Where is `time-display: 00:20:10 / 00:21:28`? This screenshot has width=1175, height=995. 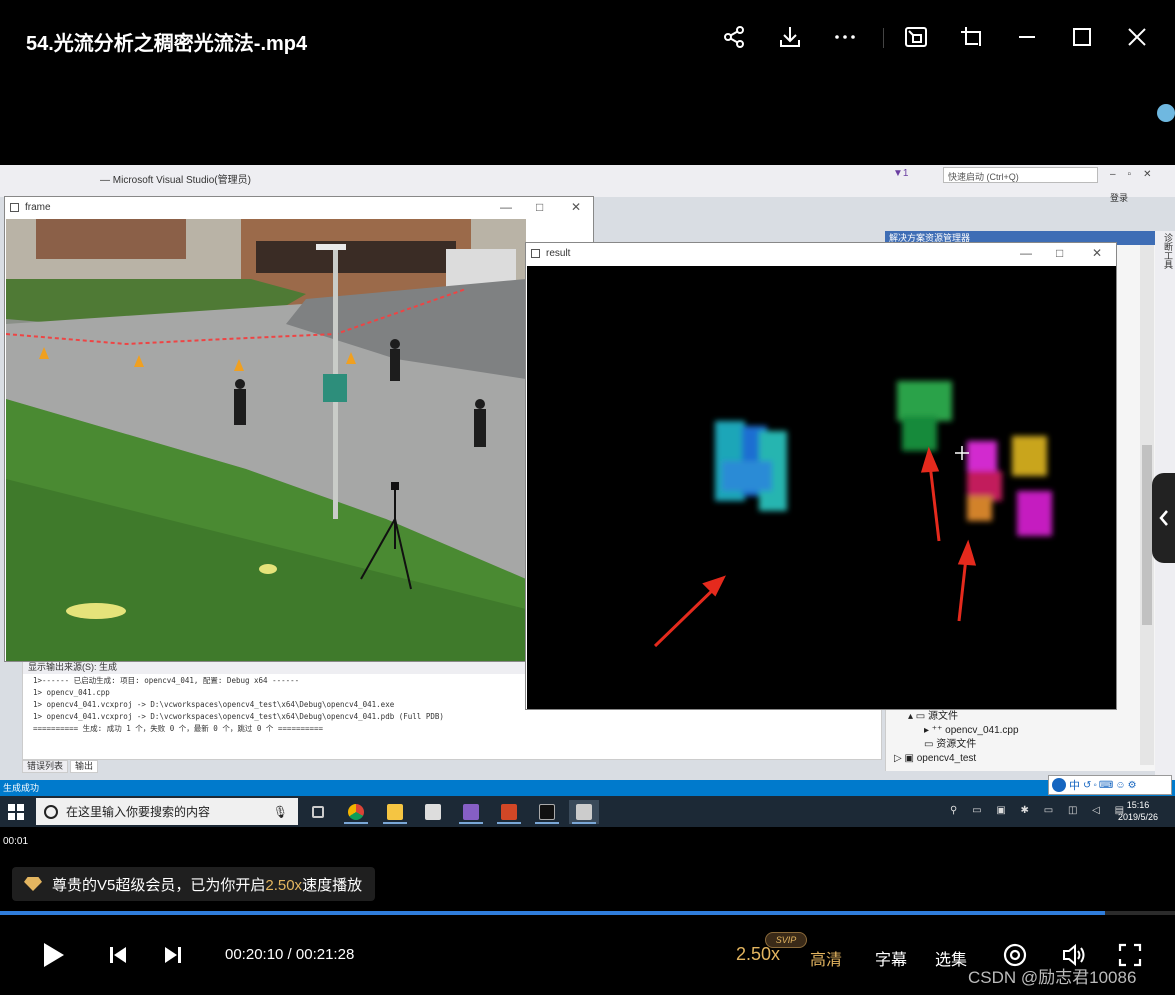 time-display: 00:20:10 / 00:21:28 is located at coordinates (290, 954).